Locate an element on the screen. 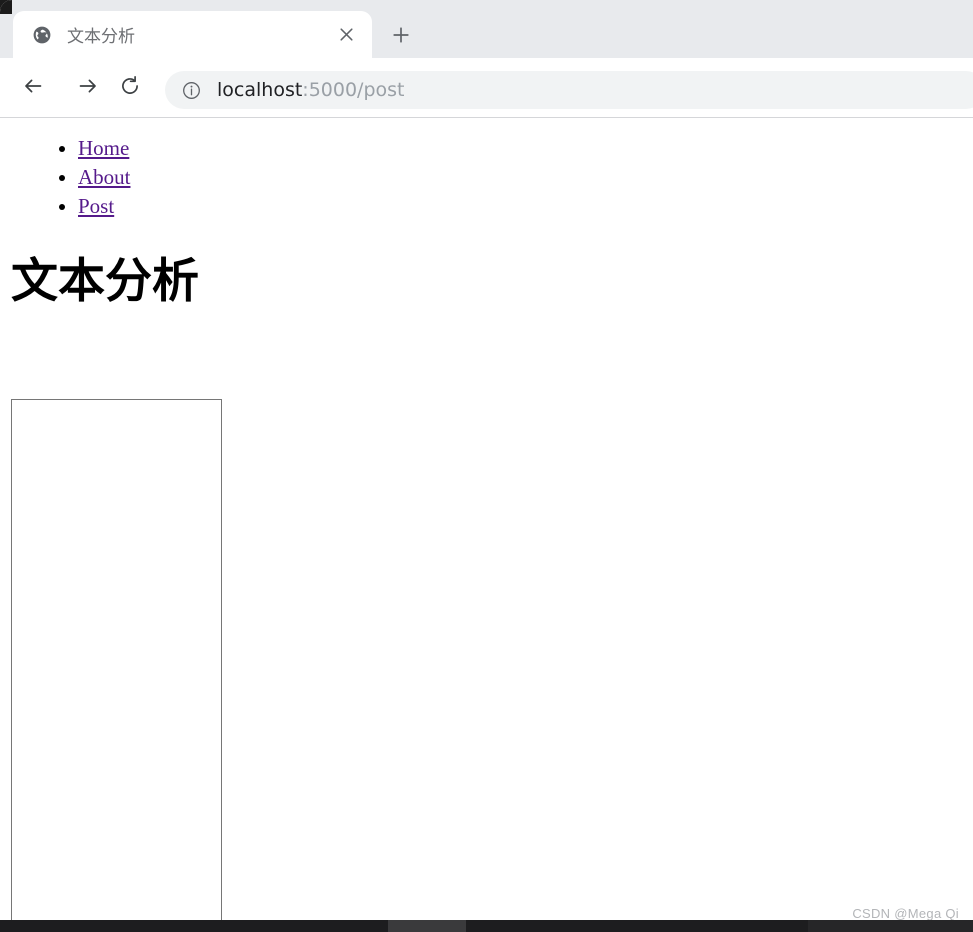 This screenshot has width=973, height=932. list-item: Post is located at coordinates (525, 206).